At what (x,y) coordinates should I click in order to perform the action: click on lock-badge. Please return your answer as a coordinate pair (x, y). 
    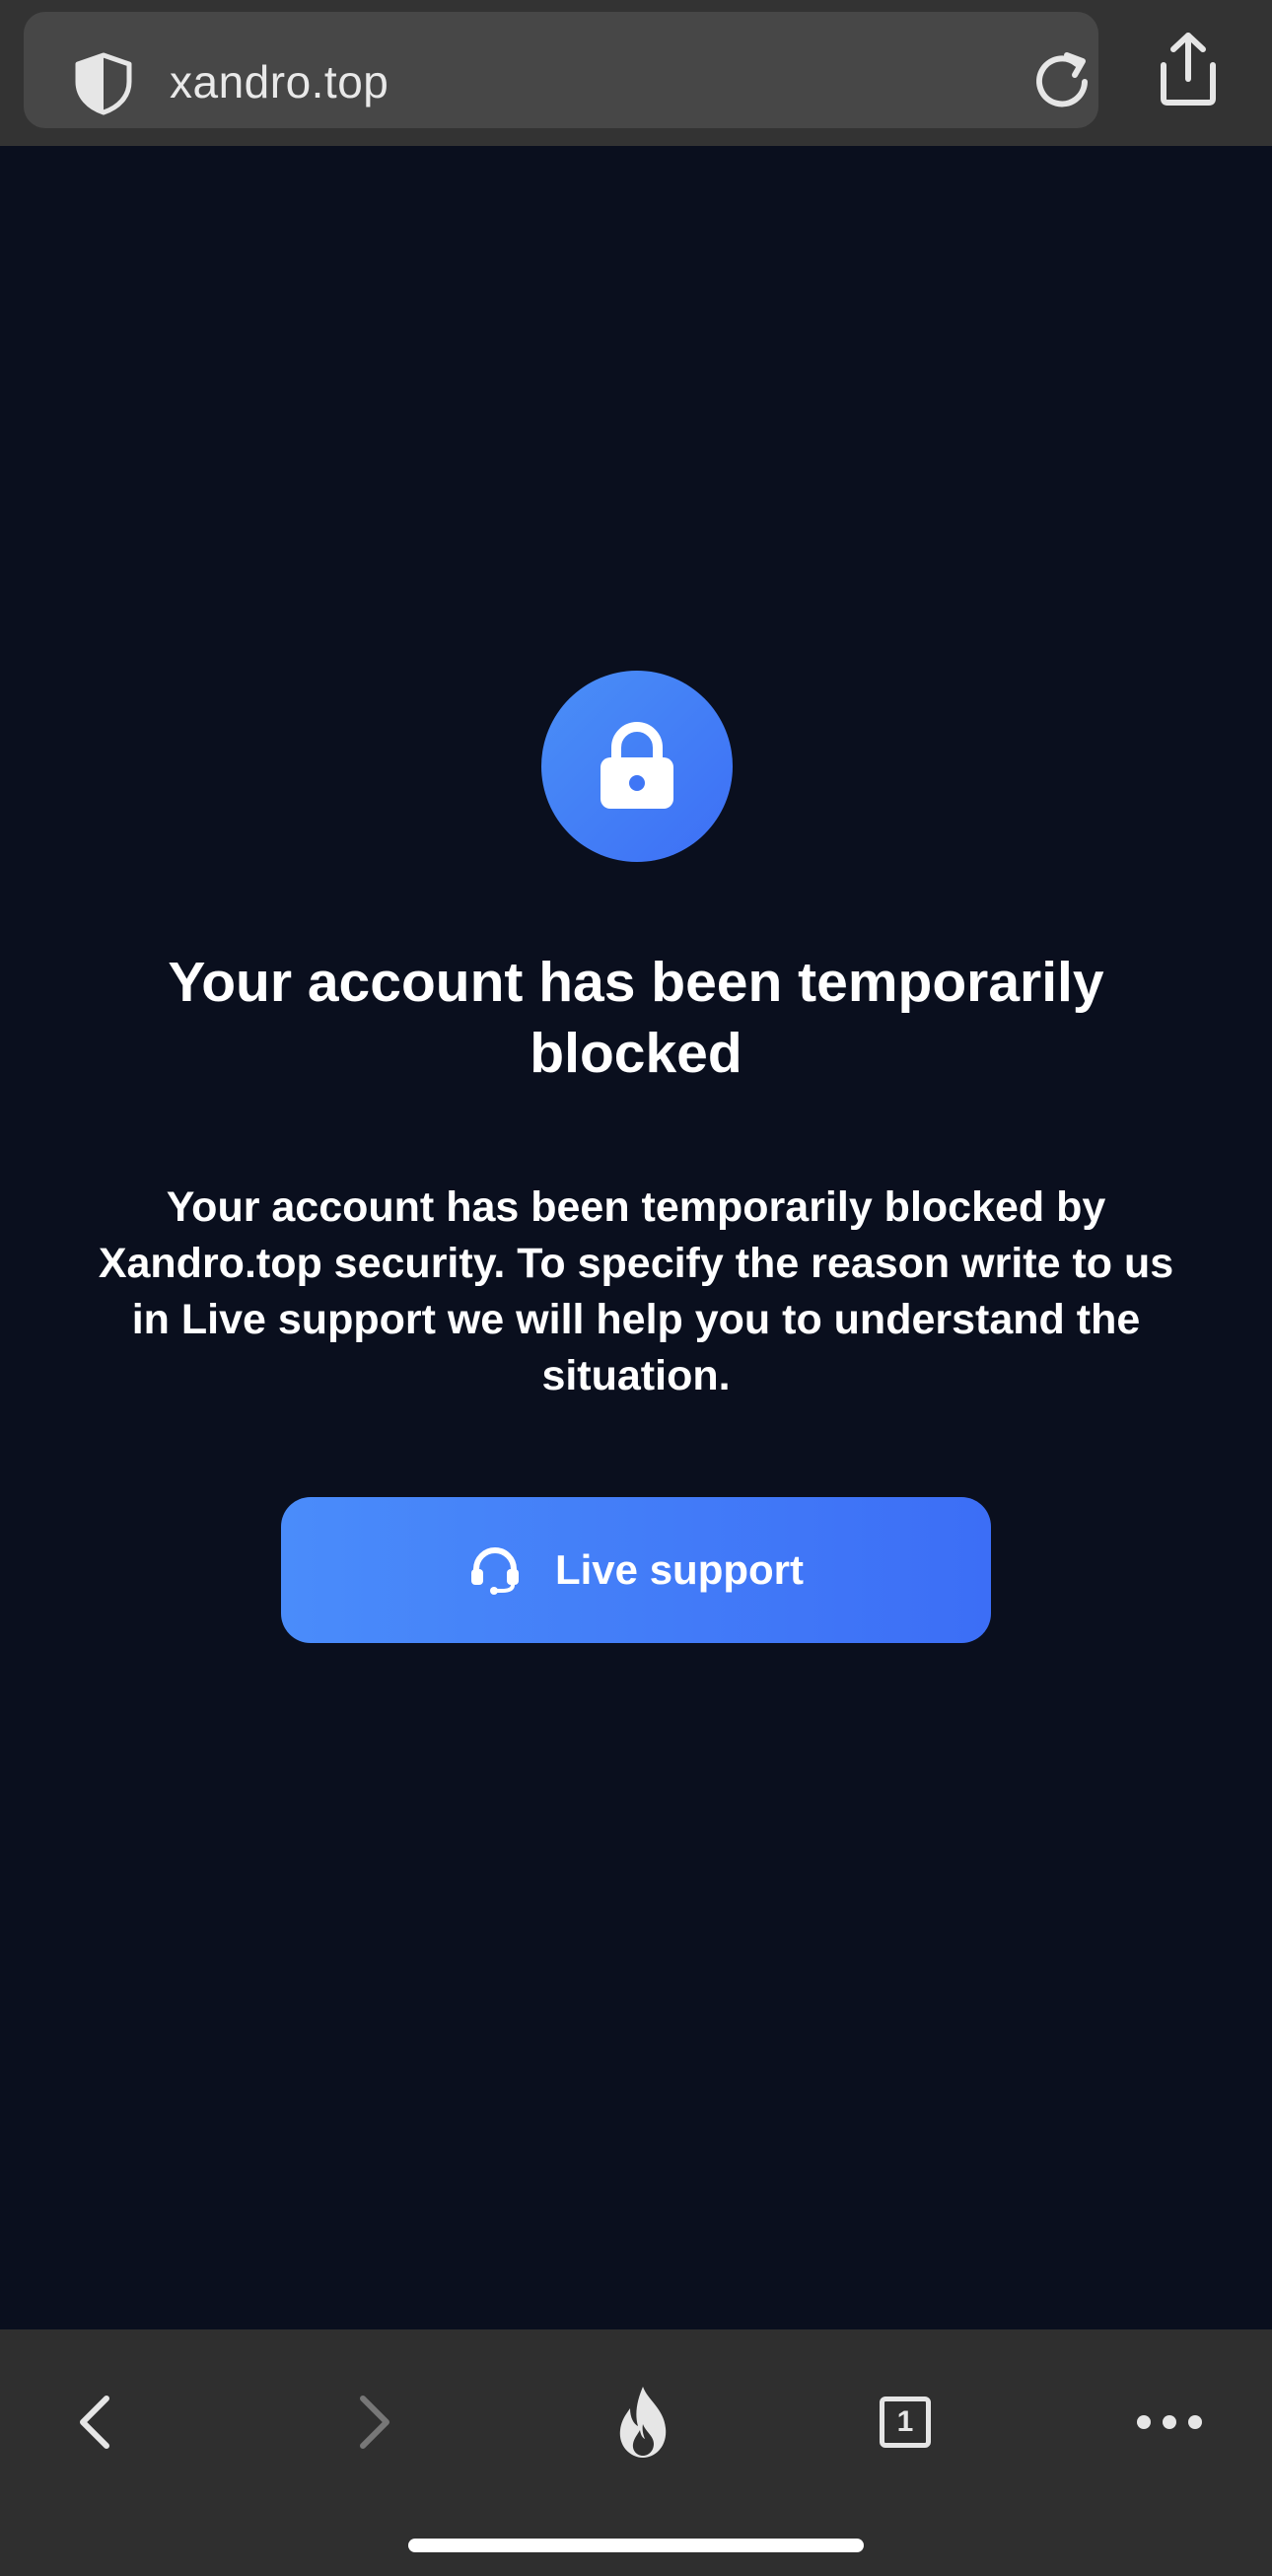
    Looking at the image, I should click on (637, 766).